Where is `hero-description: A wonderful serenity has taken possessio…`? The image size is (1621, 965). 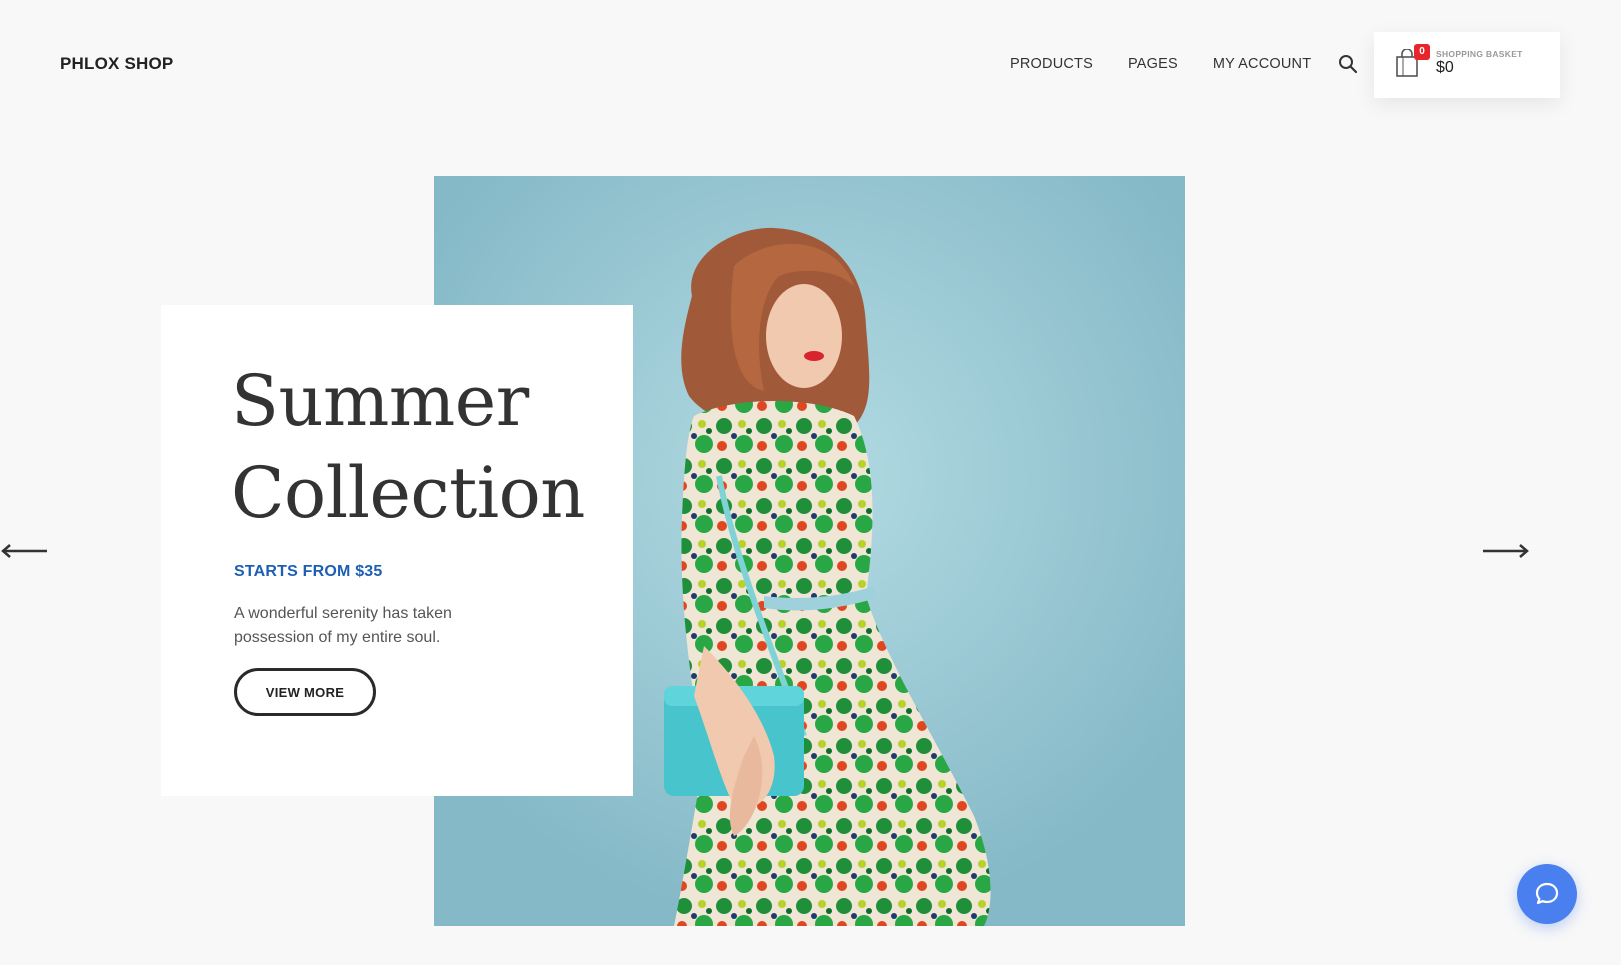 hero-description: A wonderful serenity has taken possessio… is located at coordinates (343, 625).